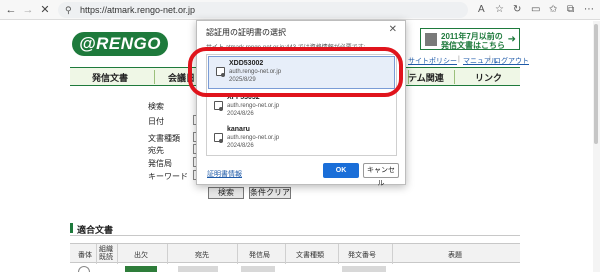  Describe the element at coordinates (238, 129) in the screenshot. I see `certificate-name: kanaru` at that location.